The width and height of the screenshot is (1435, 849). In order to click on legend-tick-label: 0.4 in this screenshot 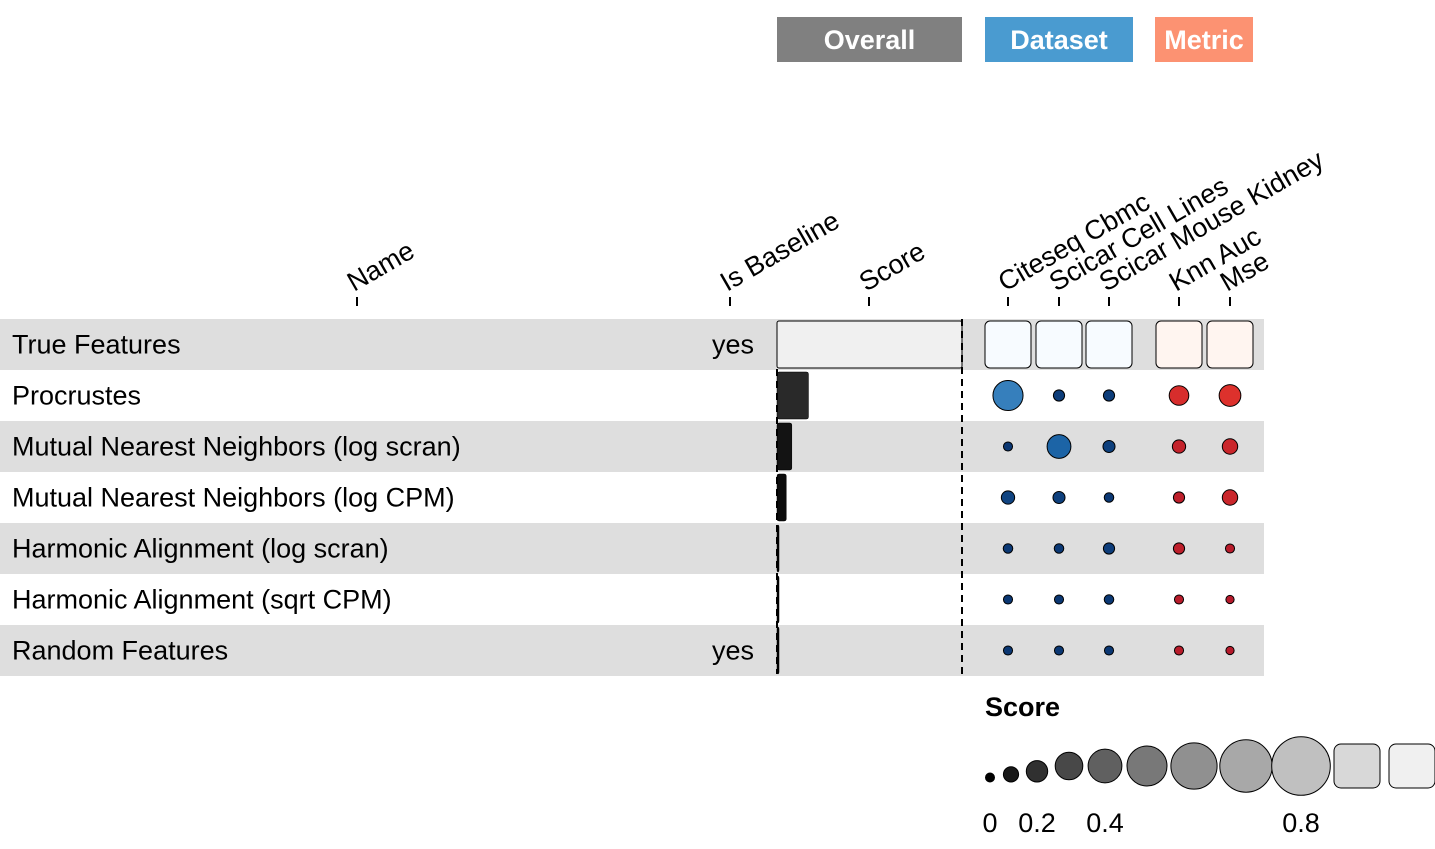, I will do `click(1105, 823)`.